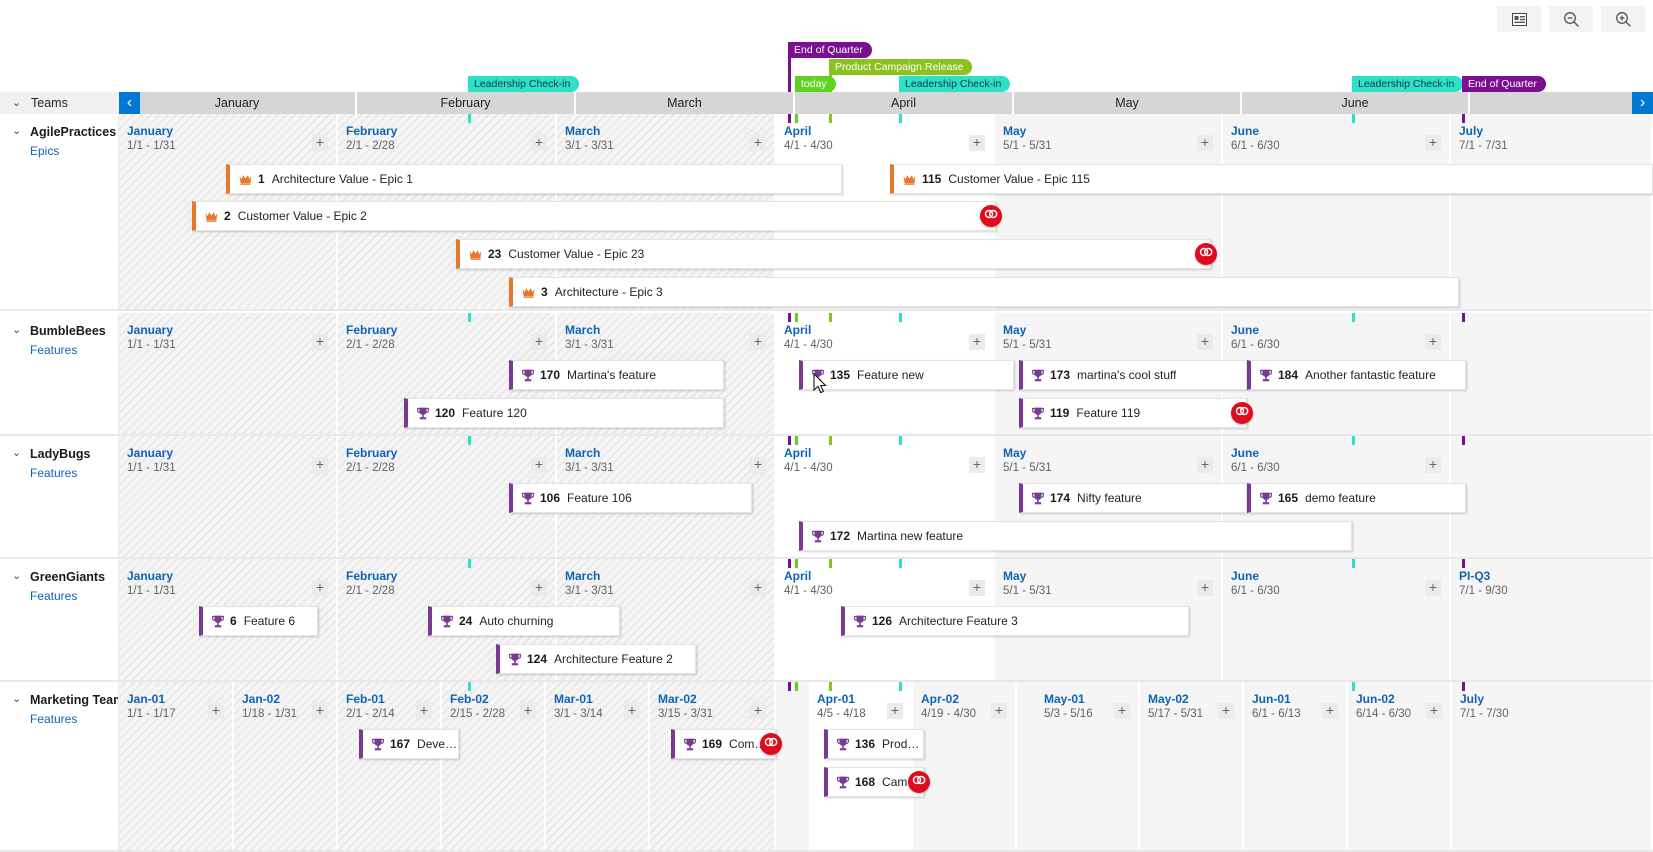 The width and height of the screenshot is (1653, 852). Describe the element at coordinates (833, 254) in the screenshot. I see `work-item-card: 23 Customer Value - Epic 23` at that location.